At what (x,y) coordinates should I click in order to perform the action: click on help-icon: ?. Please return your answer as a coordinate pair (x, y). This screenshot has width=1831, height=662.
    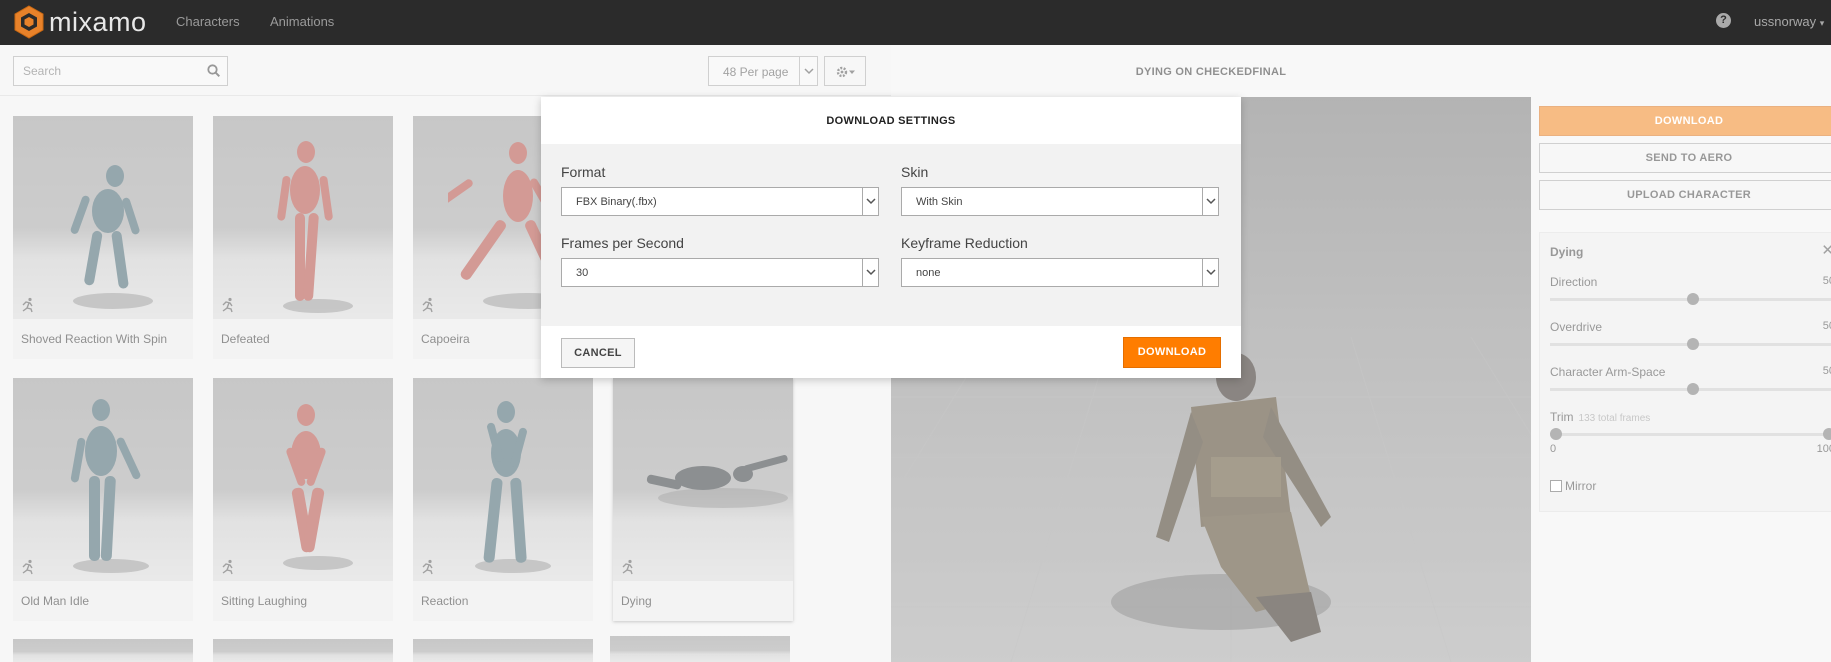
    Looking at the image, I should click on (1723, 20).